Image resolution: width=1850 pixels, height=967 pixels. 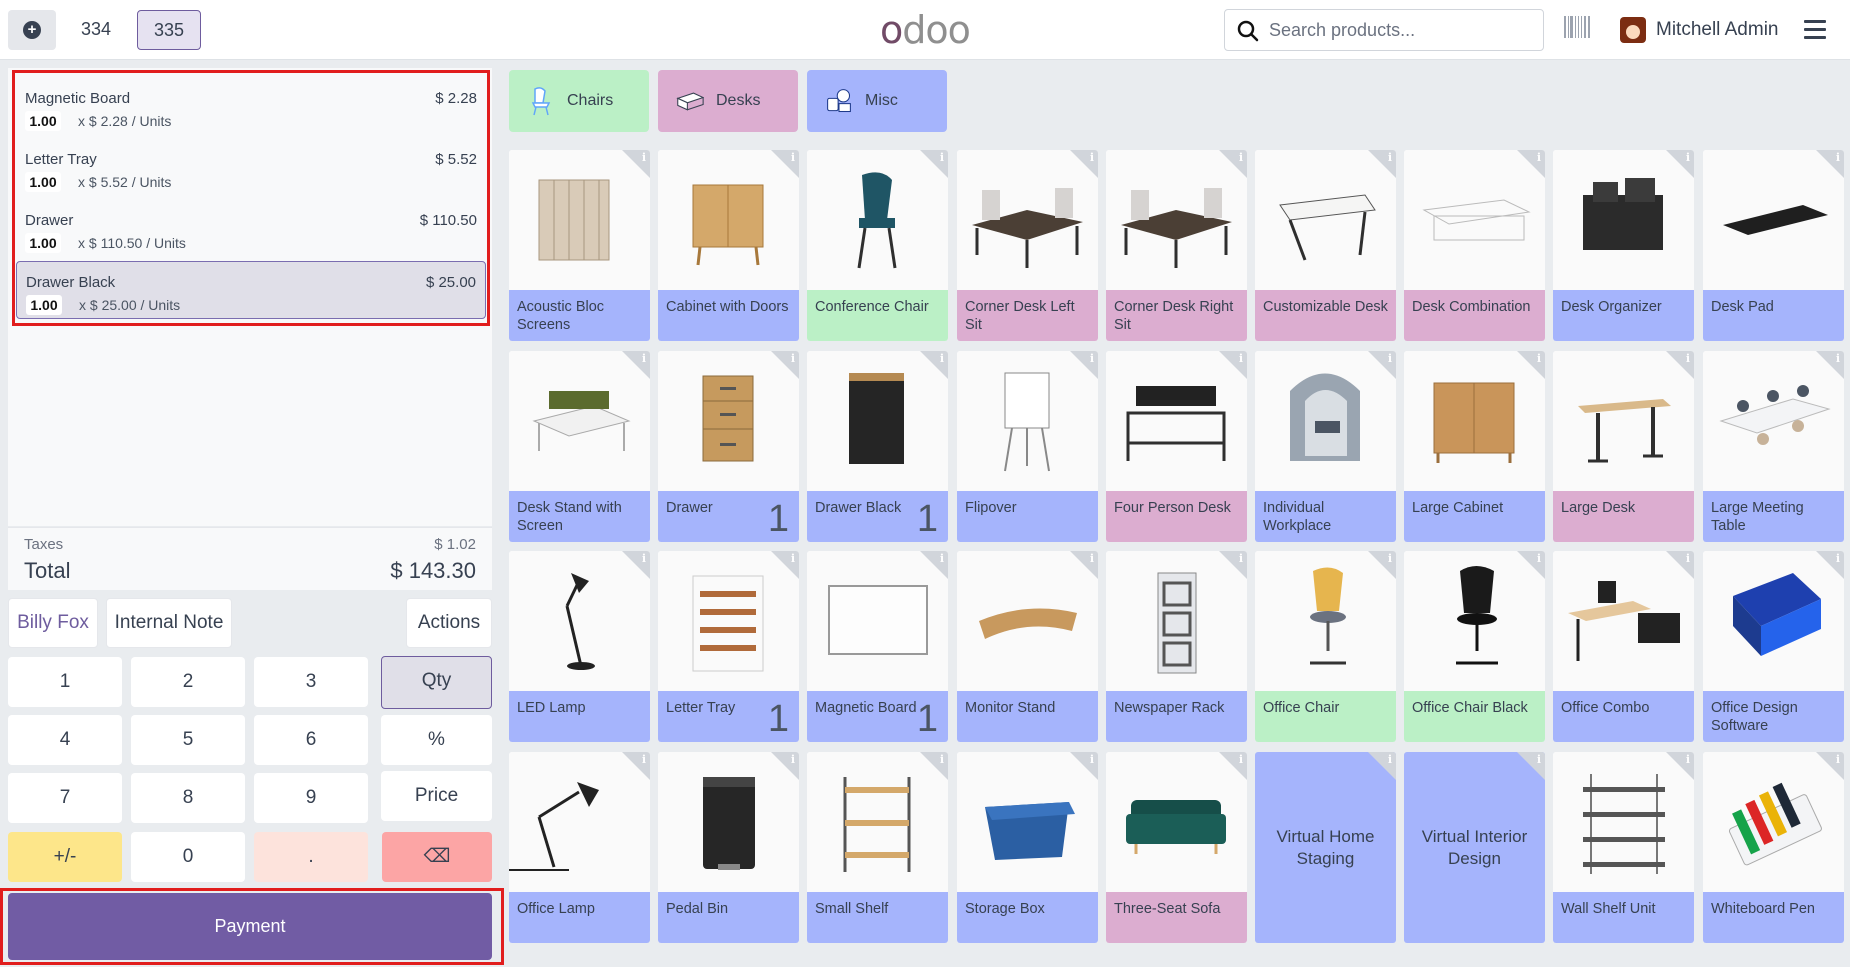 I want to click on product-card: Newspaper Rack i, so click(x=1176, y=646).